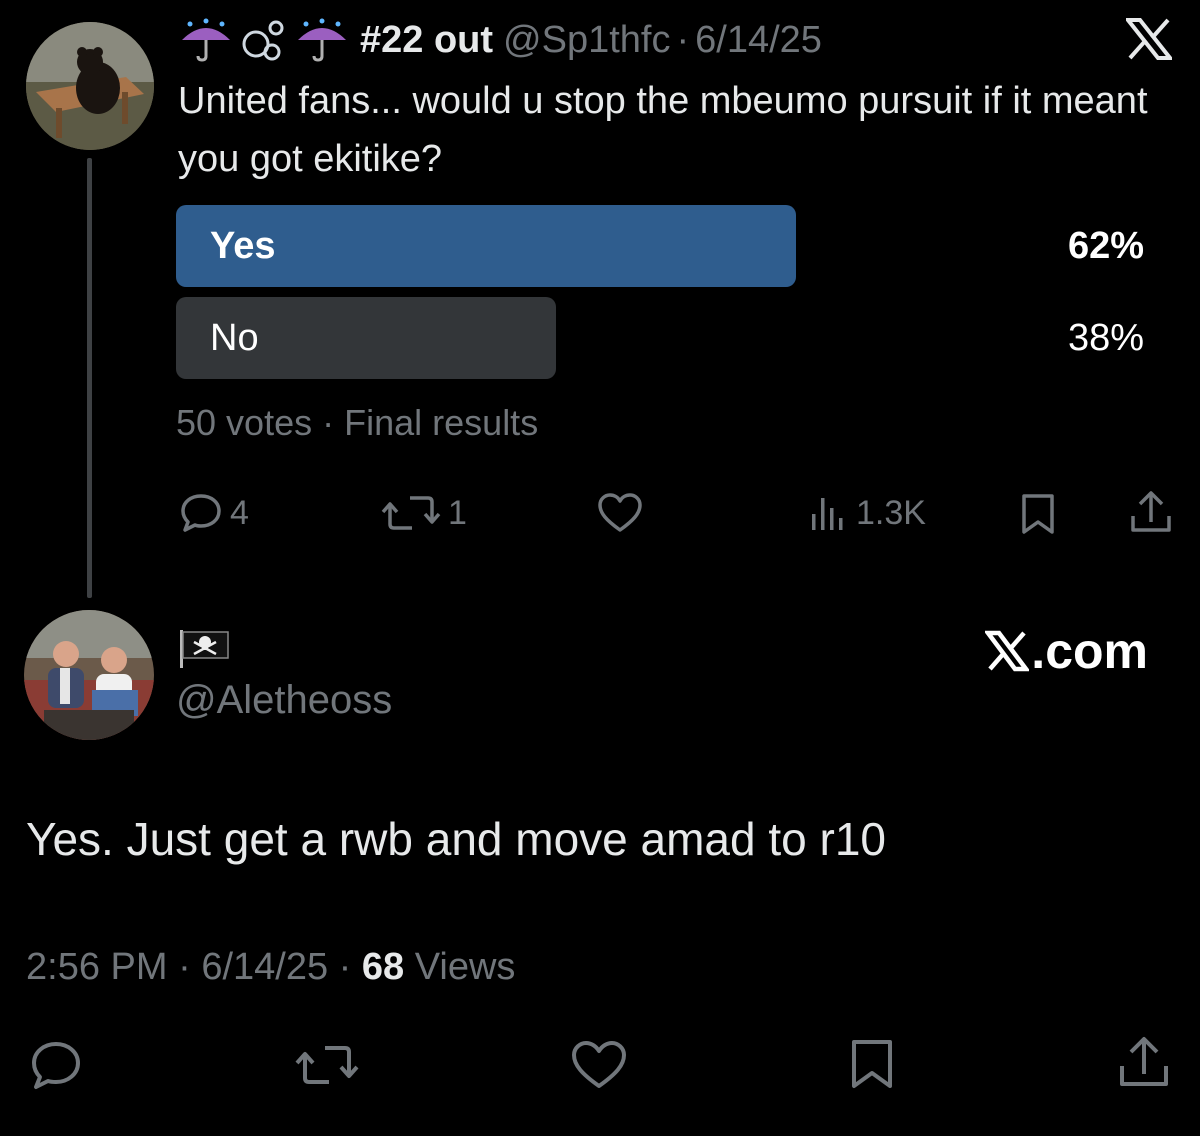 The height and width of the screenshot is (1136, 1200). Describe the element at coordinates (891, 512) in the screenshot. I see `views-count: 1.3K` at that location.